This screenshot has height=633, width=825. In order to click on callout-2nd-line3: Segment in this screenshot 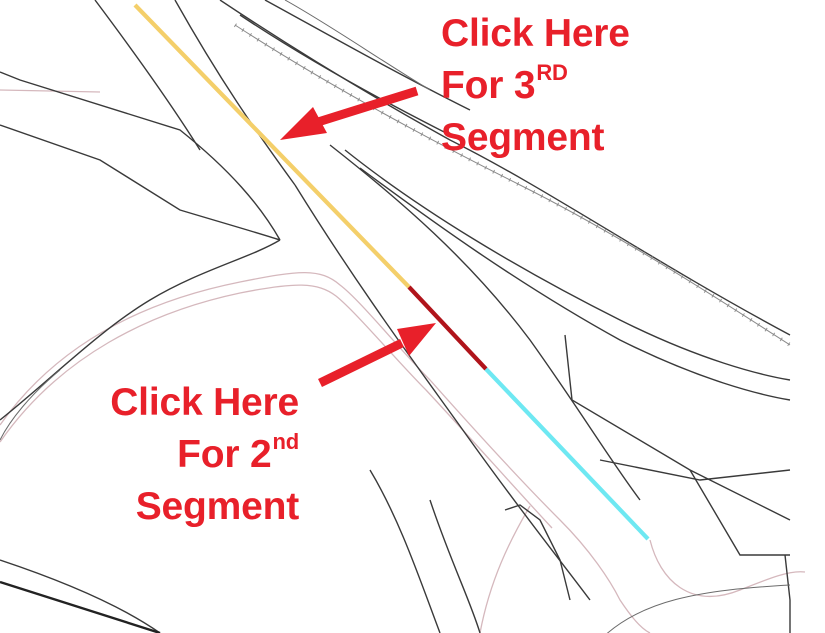, I will do `click(217, 506)`.